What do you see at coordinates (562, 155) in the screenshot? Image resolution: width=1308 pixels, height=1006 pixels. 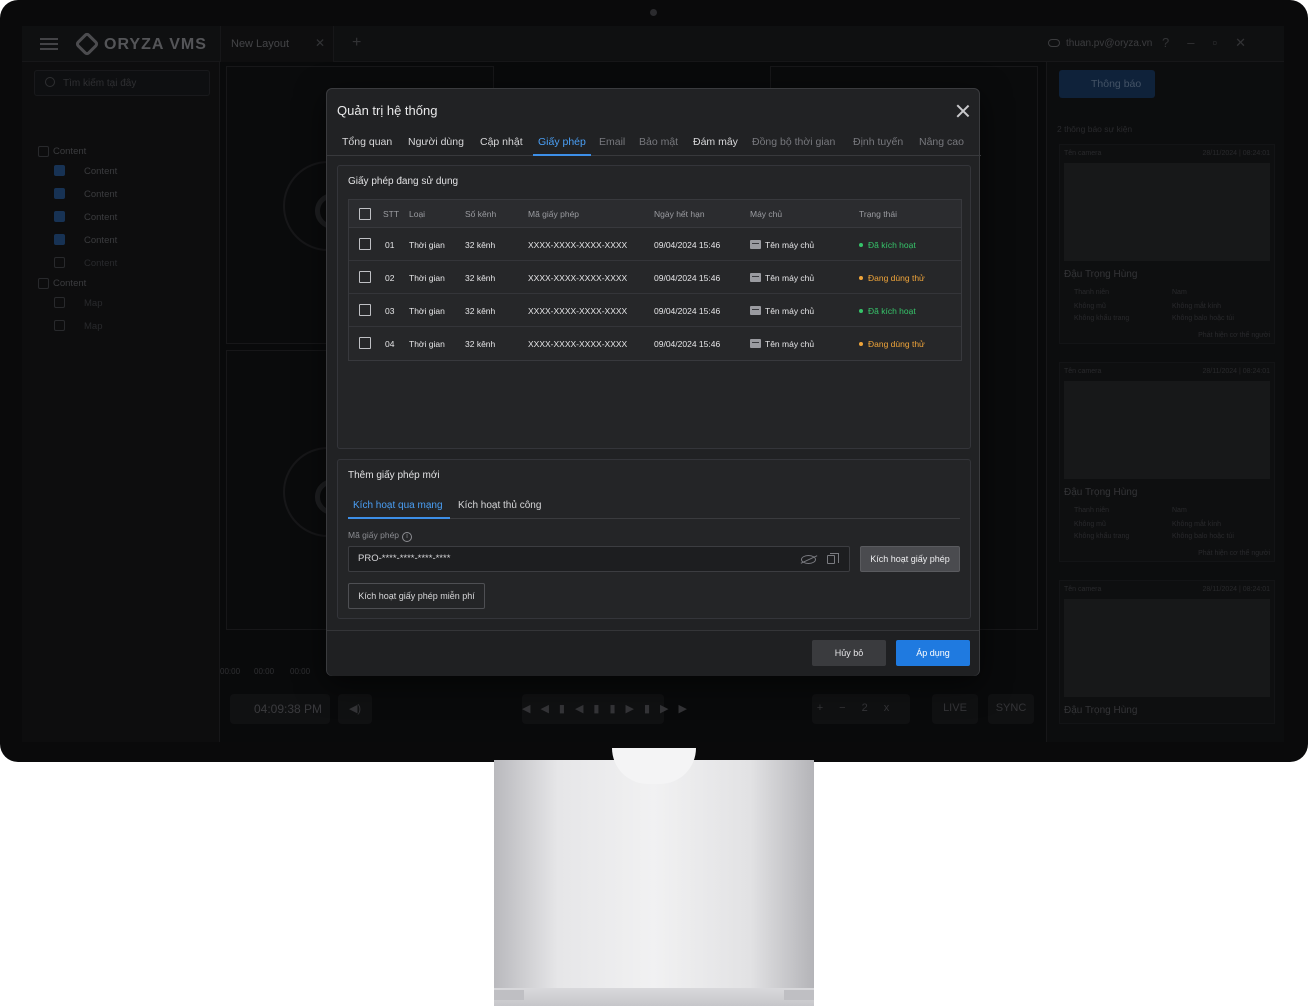 I see `active-tab-indicator` at bounding box center [562, 155].